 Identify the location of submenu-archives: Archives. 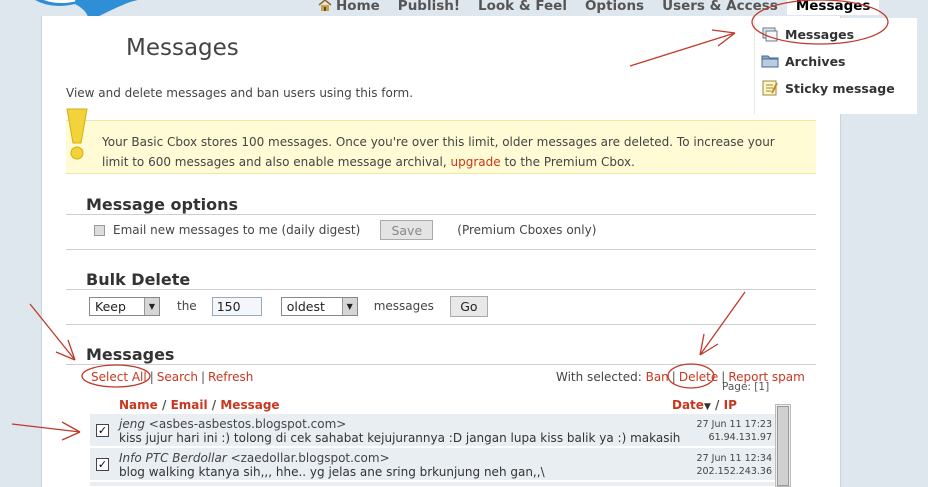
(803, 61).